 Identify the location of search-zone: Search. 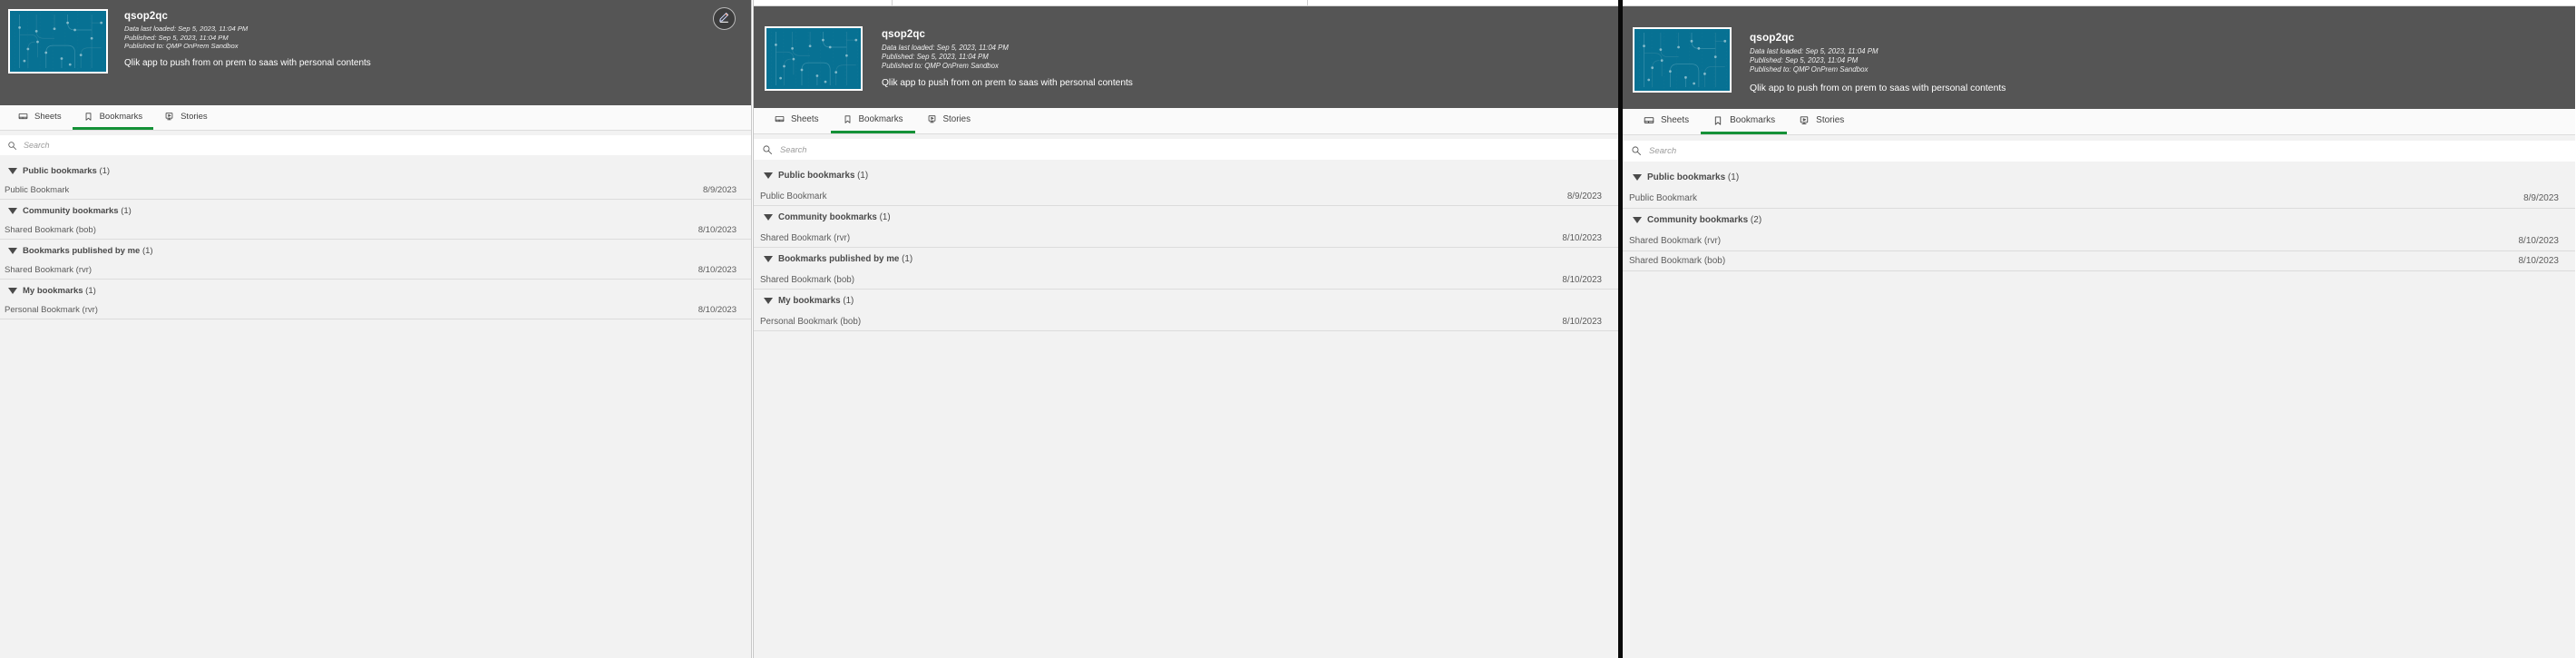
(2099, 150).